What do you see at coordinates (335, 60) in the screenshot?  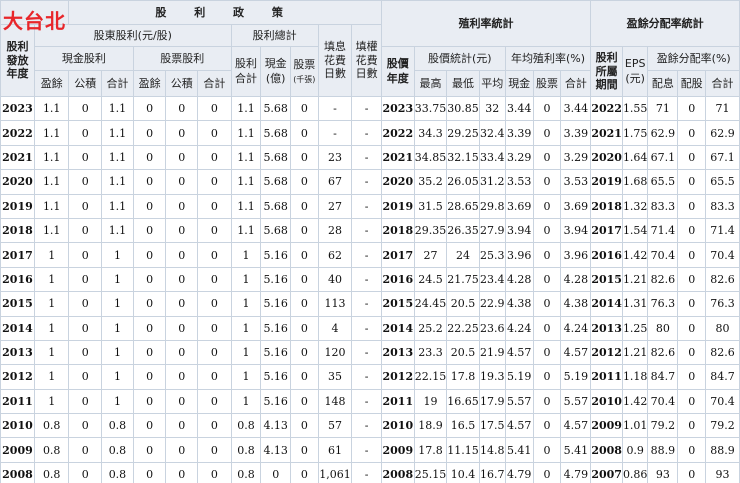 I see `fill-days-interest-header: 填息花費日數` at bounding box center [335, 60].